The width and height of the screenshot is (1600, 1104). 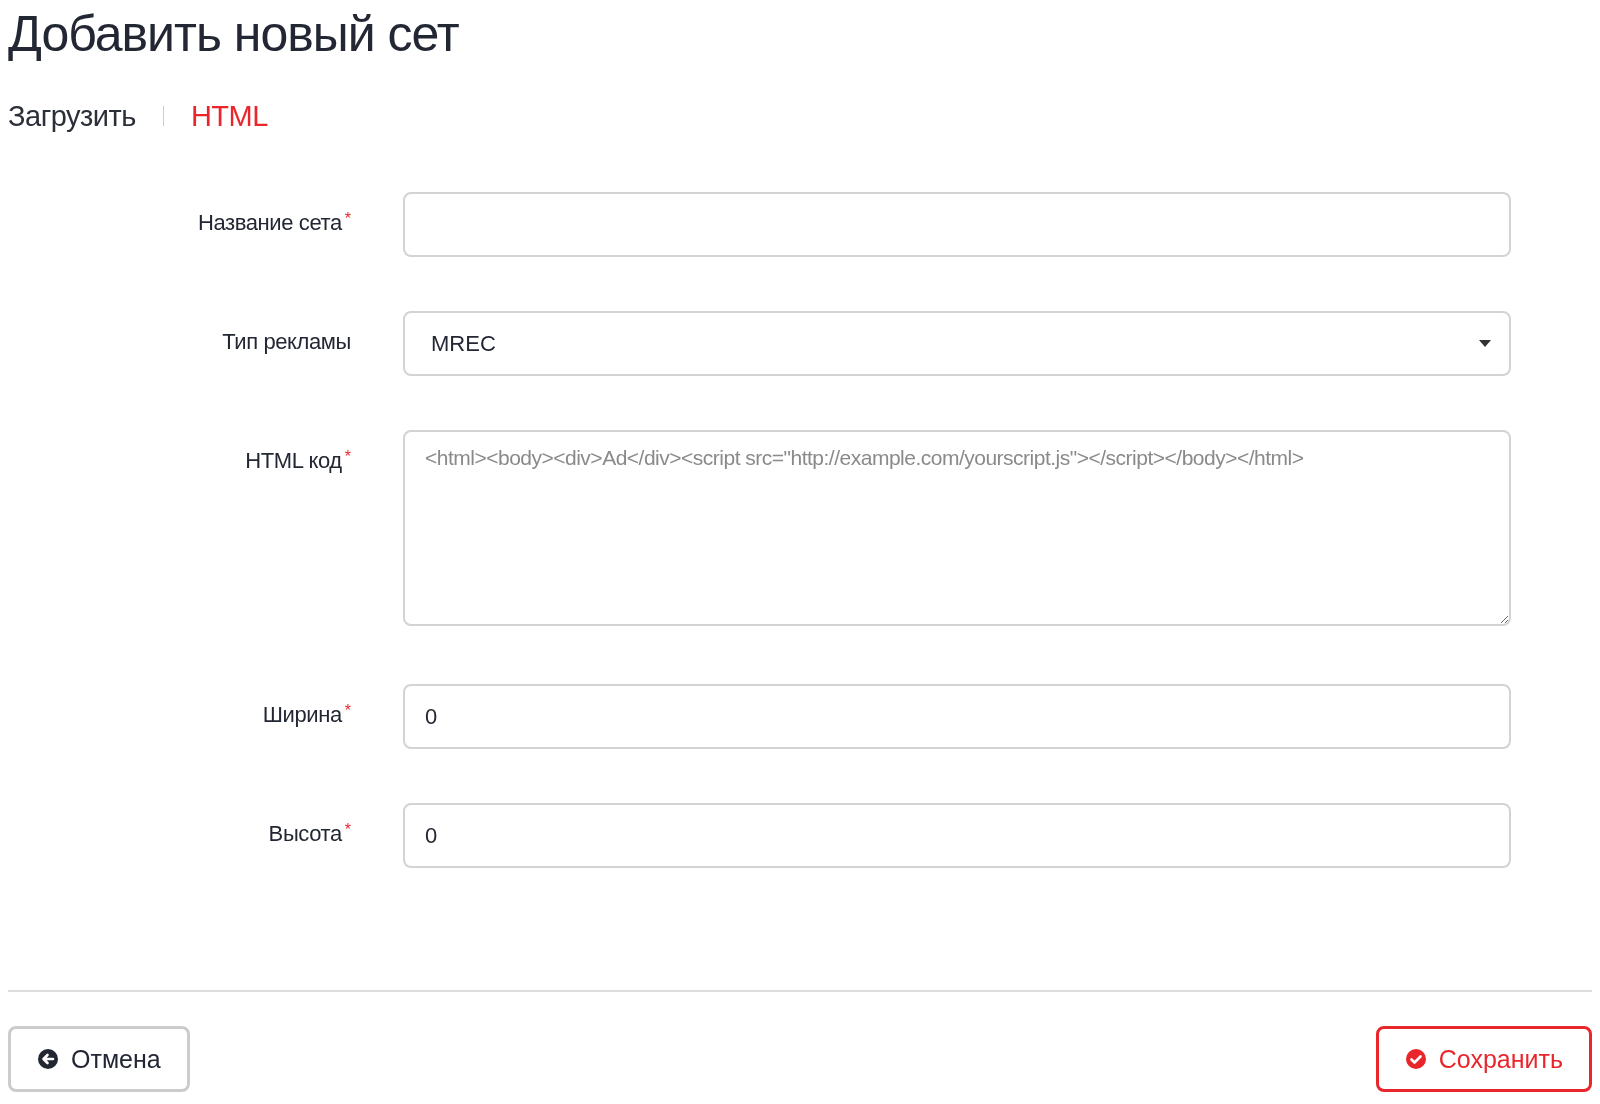 What do you see at coordinates (286, 341) in the screenshot?
I see `field-label: Тип рекламы` at bounding box center [286, 341].